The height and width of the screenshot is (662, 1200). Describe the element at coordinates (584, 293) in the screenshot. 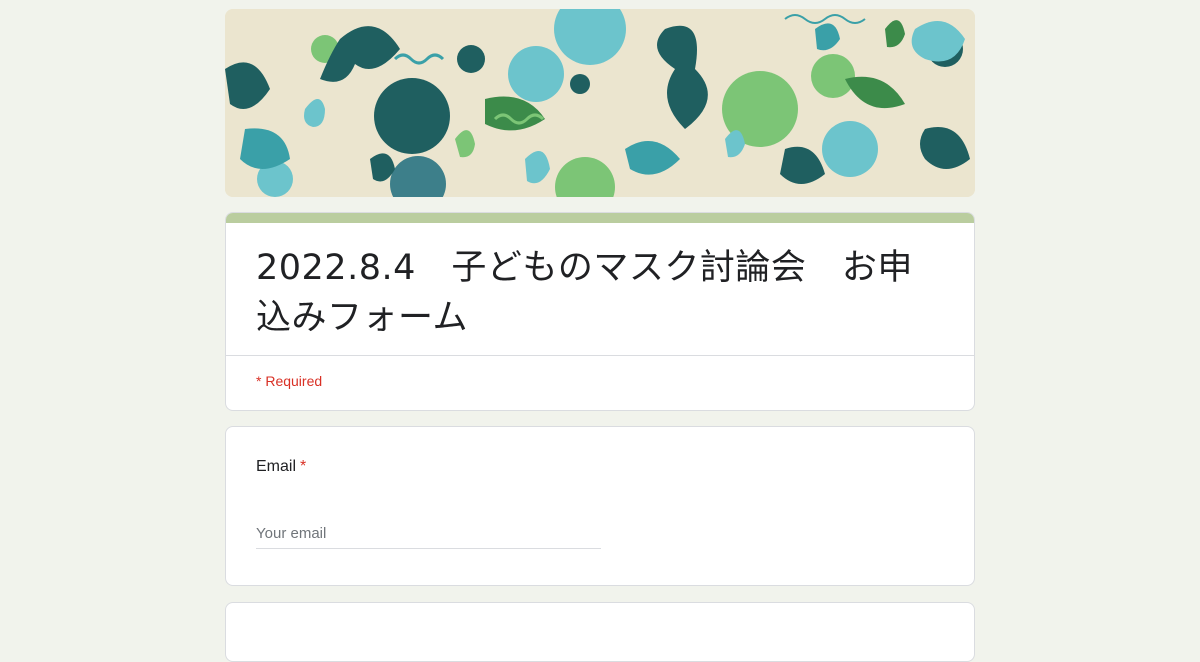

I see `form-title: 2022.8.4 子どものマスク討論会 お申込みフォーム` at that location.